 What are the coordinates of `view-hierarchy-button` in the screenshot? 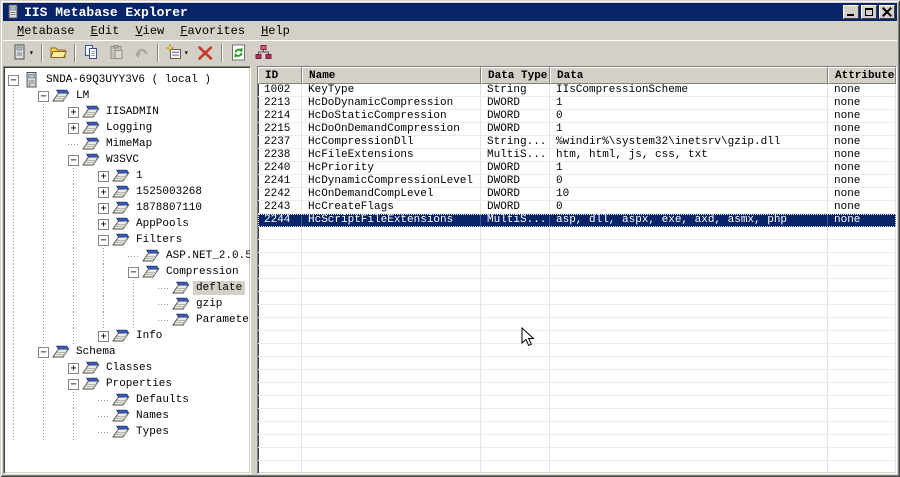 It's located at (263, 53).